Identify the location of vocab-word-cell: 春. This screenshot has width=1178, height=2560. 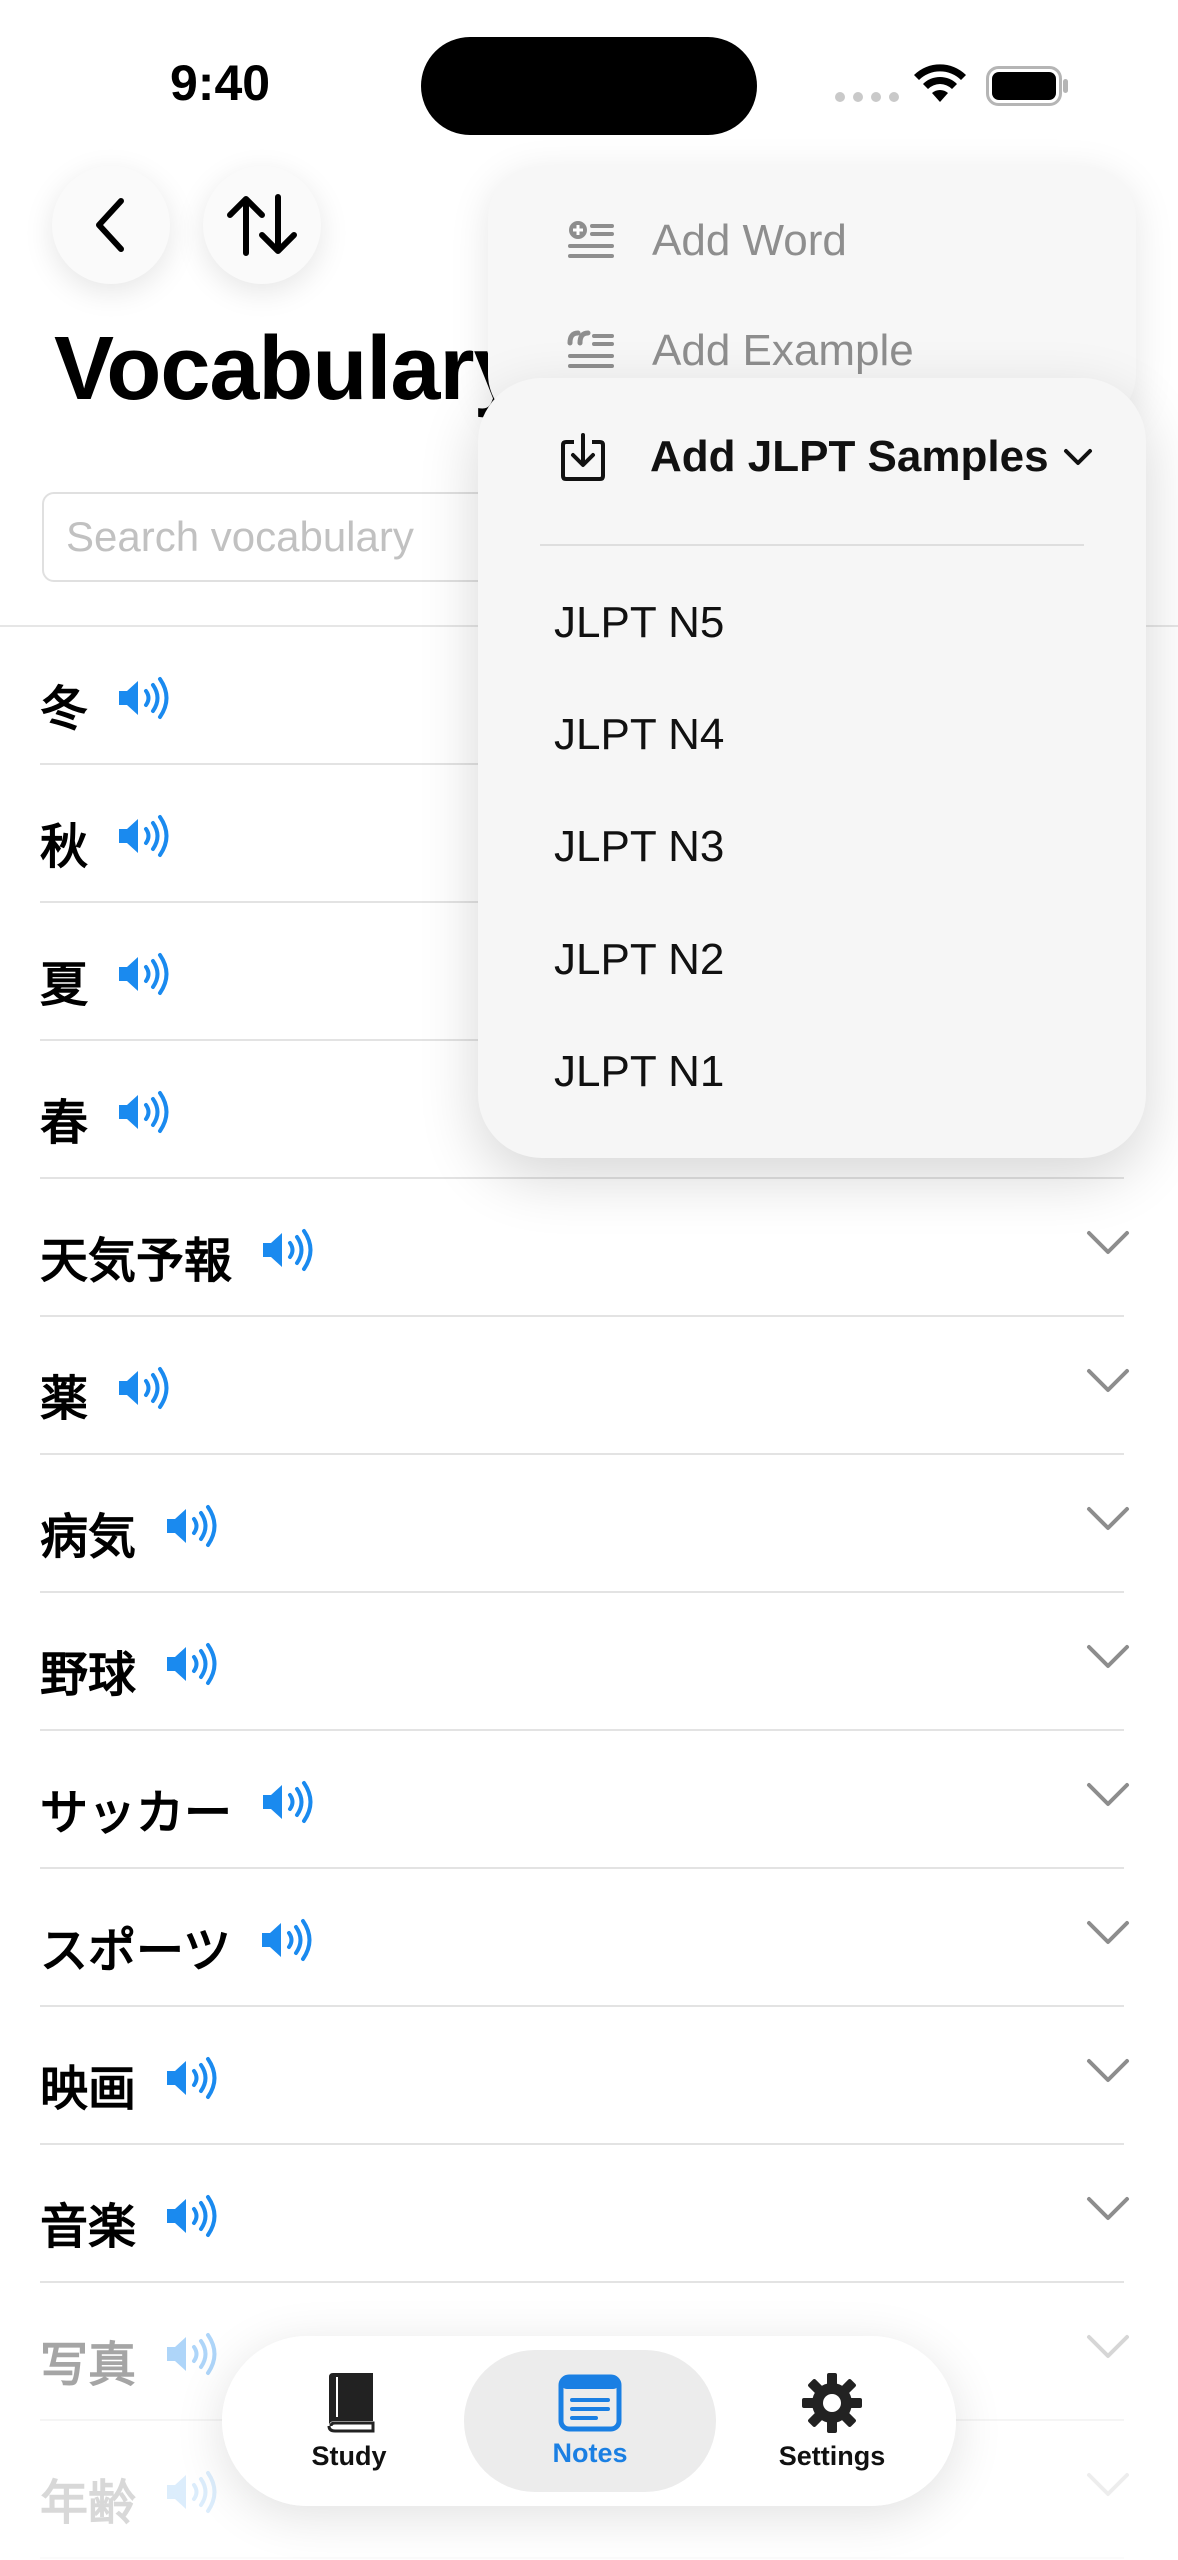
(105, 1118).